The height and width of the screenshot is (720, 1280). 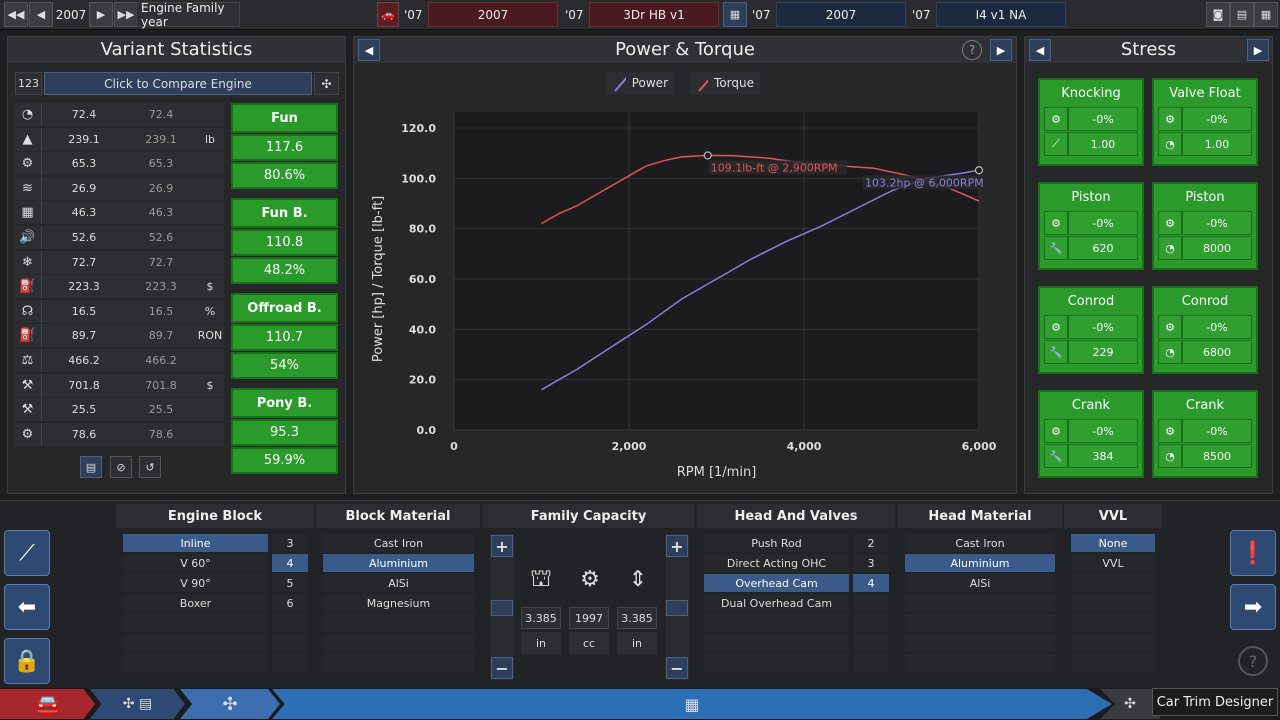 What do you see at coordinates (195, 583) in the screenshot?
I see `option-item: V 90°` at bounding box center [195, 583].